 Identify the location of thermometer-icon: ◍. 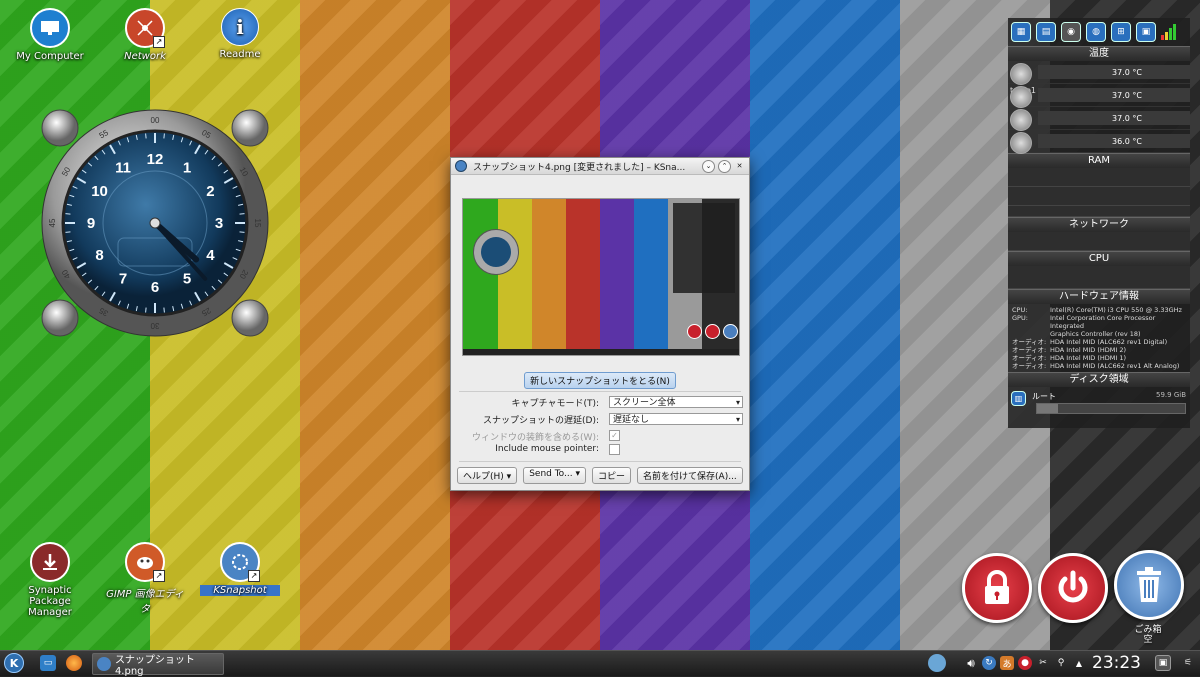
(1096, 32).